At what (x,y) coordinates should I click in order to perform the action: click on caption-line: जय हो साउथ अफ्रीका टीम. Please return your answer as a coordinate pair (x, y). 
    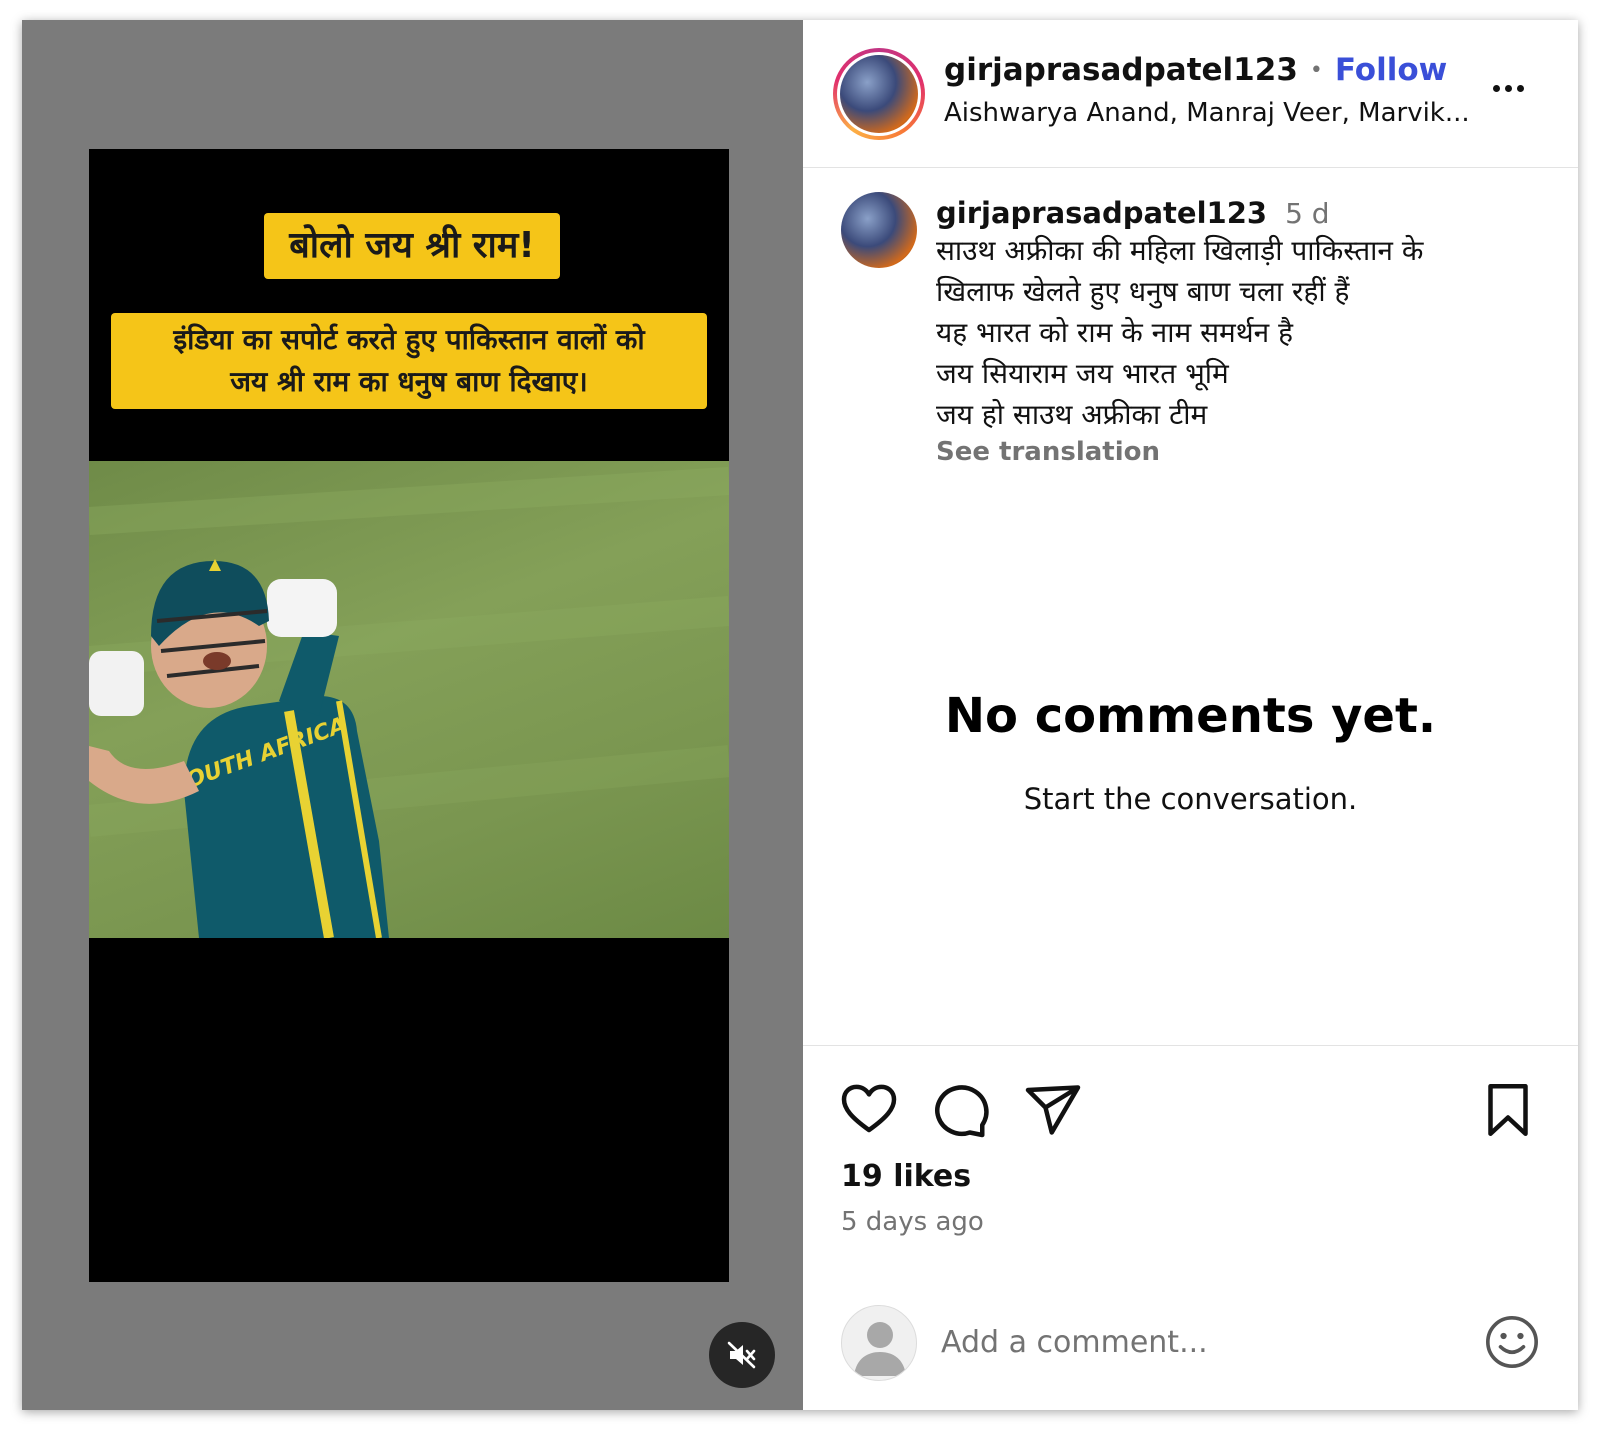
    Looking at the image, I should click on (1072, 414).